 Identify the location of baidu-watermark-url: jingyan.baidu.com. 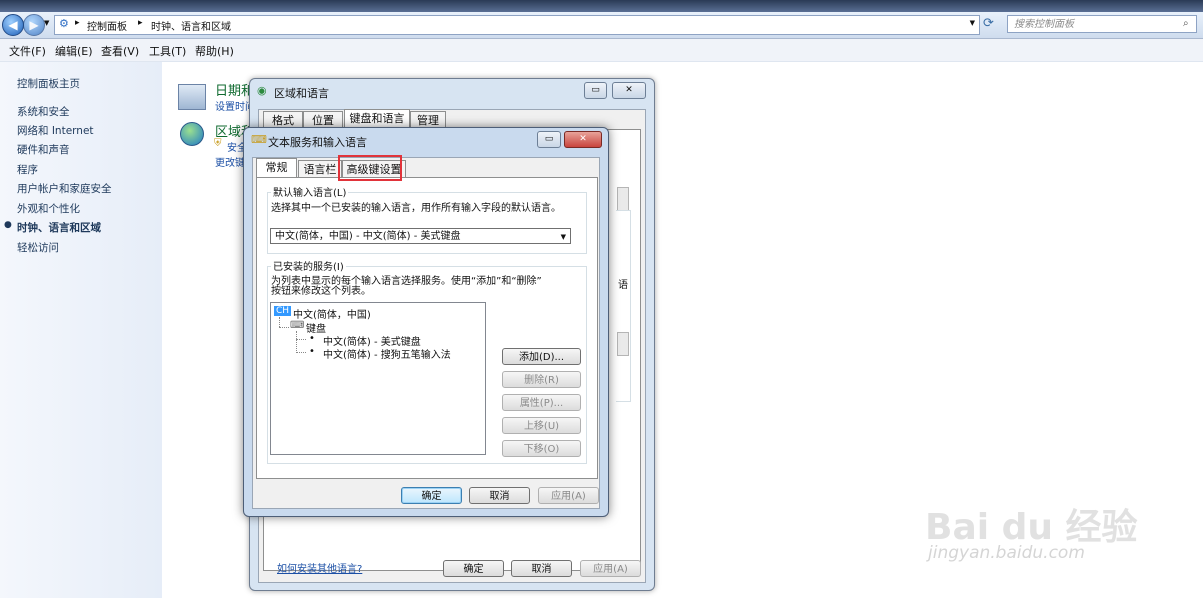
(1006, 553).